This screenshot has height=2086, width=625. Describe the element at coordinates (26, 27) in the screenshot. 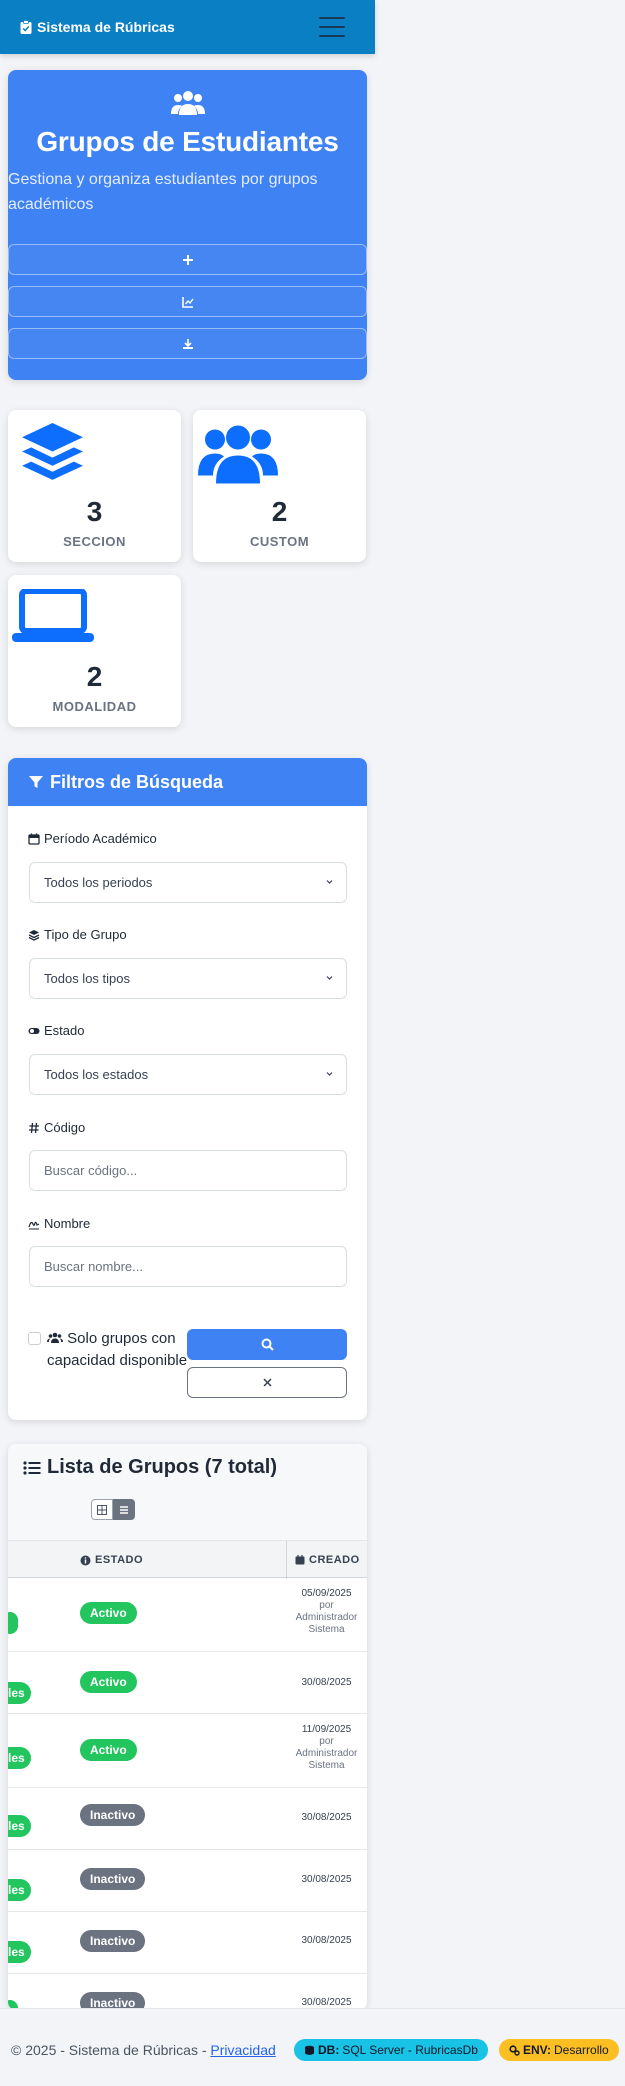

I see `clipboard-check-icon` at that location.